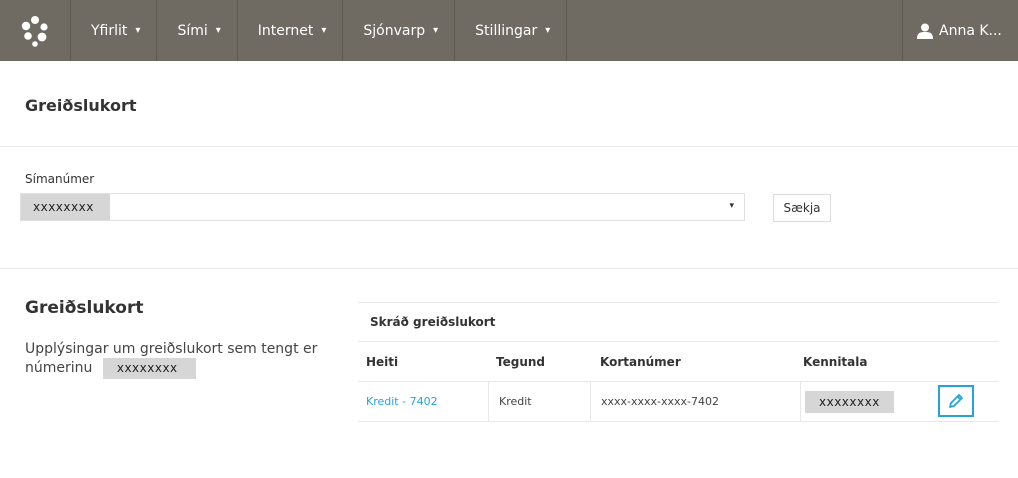 The width and height of the screenshot is (1018, 478). What do you see at coordinates (192, 30) in the screenshot?
I see `nav-item-label: Sími` at bounding box center [192, 30].